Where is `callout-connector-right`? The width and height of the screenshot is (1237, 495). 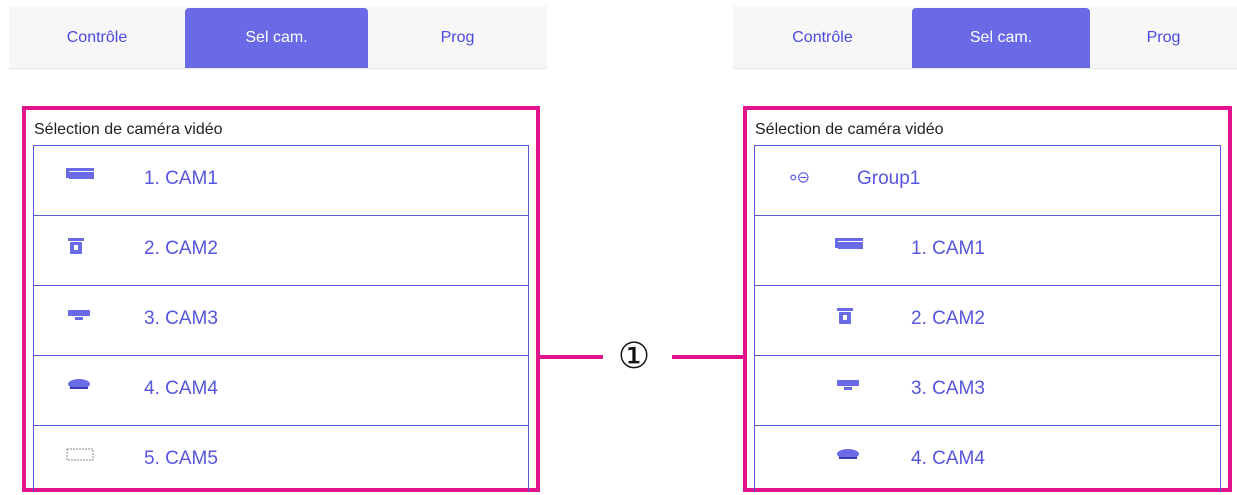
callout-connector-right is located at coordinates (707, 357).